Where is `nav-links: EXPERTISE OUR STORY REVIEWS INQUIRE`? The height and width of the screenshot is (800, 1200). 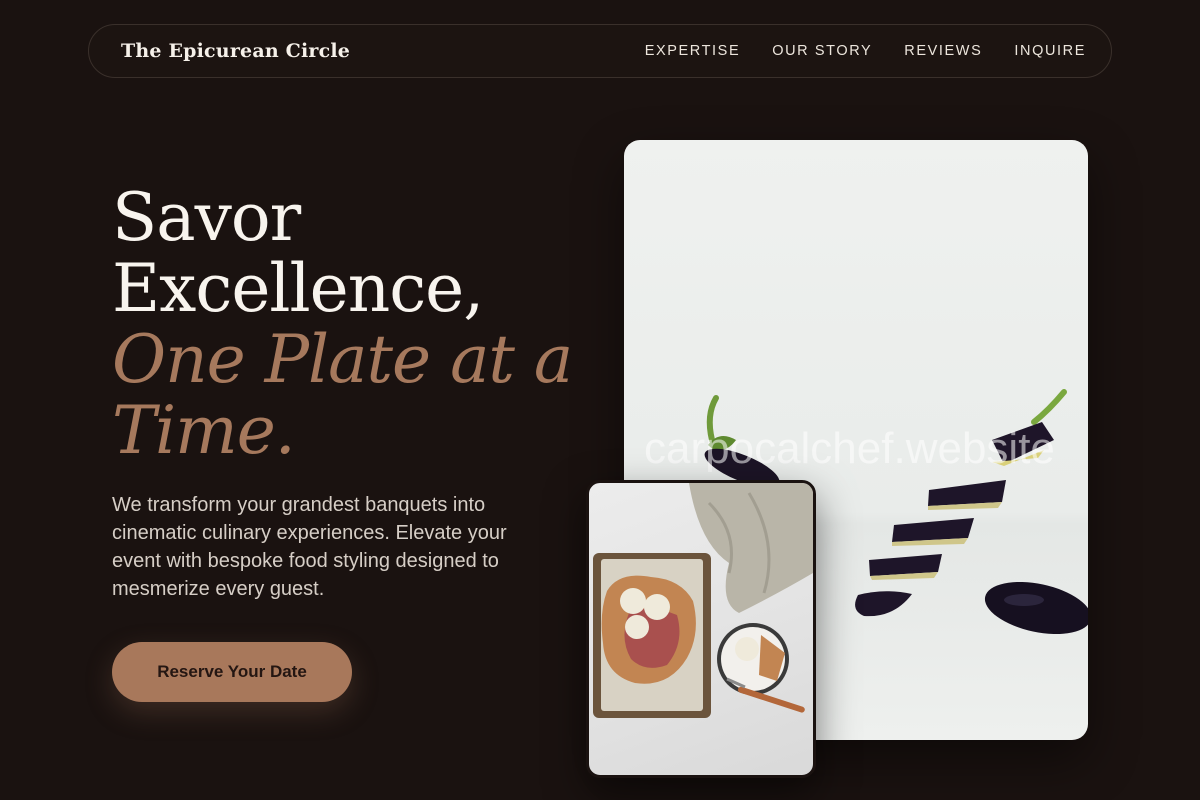 nav-links: EXPERTISE OUR STORY REVIEWS INQUIRE is located at coordinates (865, 51).